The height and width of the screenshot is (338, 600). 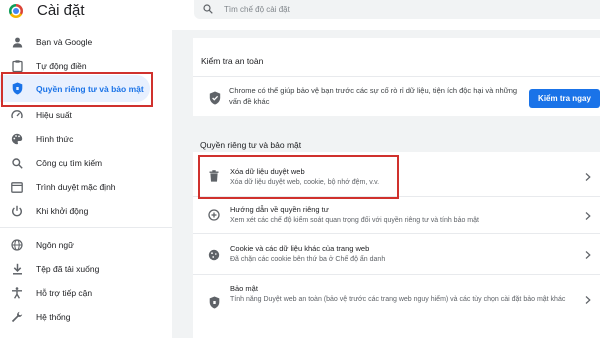 I want to click on row-title: Bảo mật, so click(x=244, y=288).